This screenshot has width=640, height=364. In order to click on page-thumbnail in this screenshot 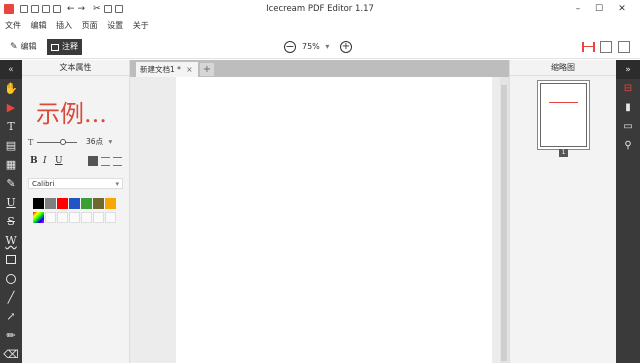, I will do `click(563, 115)`.